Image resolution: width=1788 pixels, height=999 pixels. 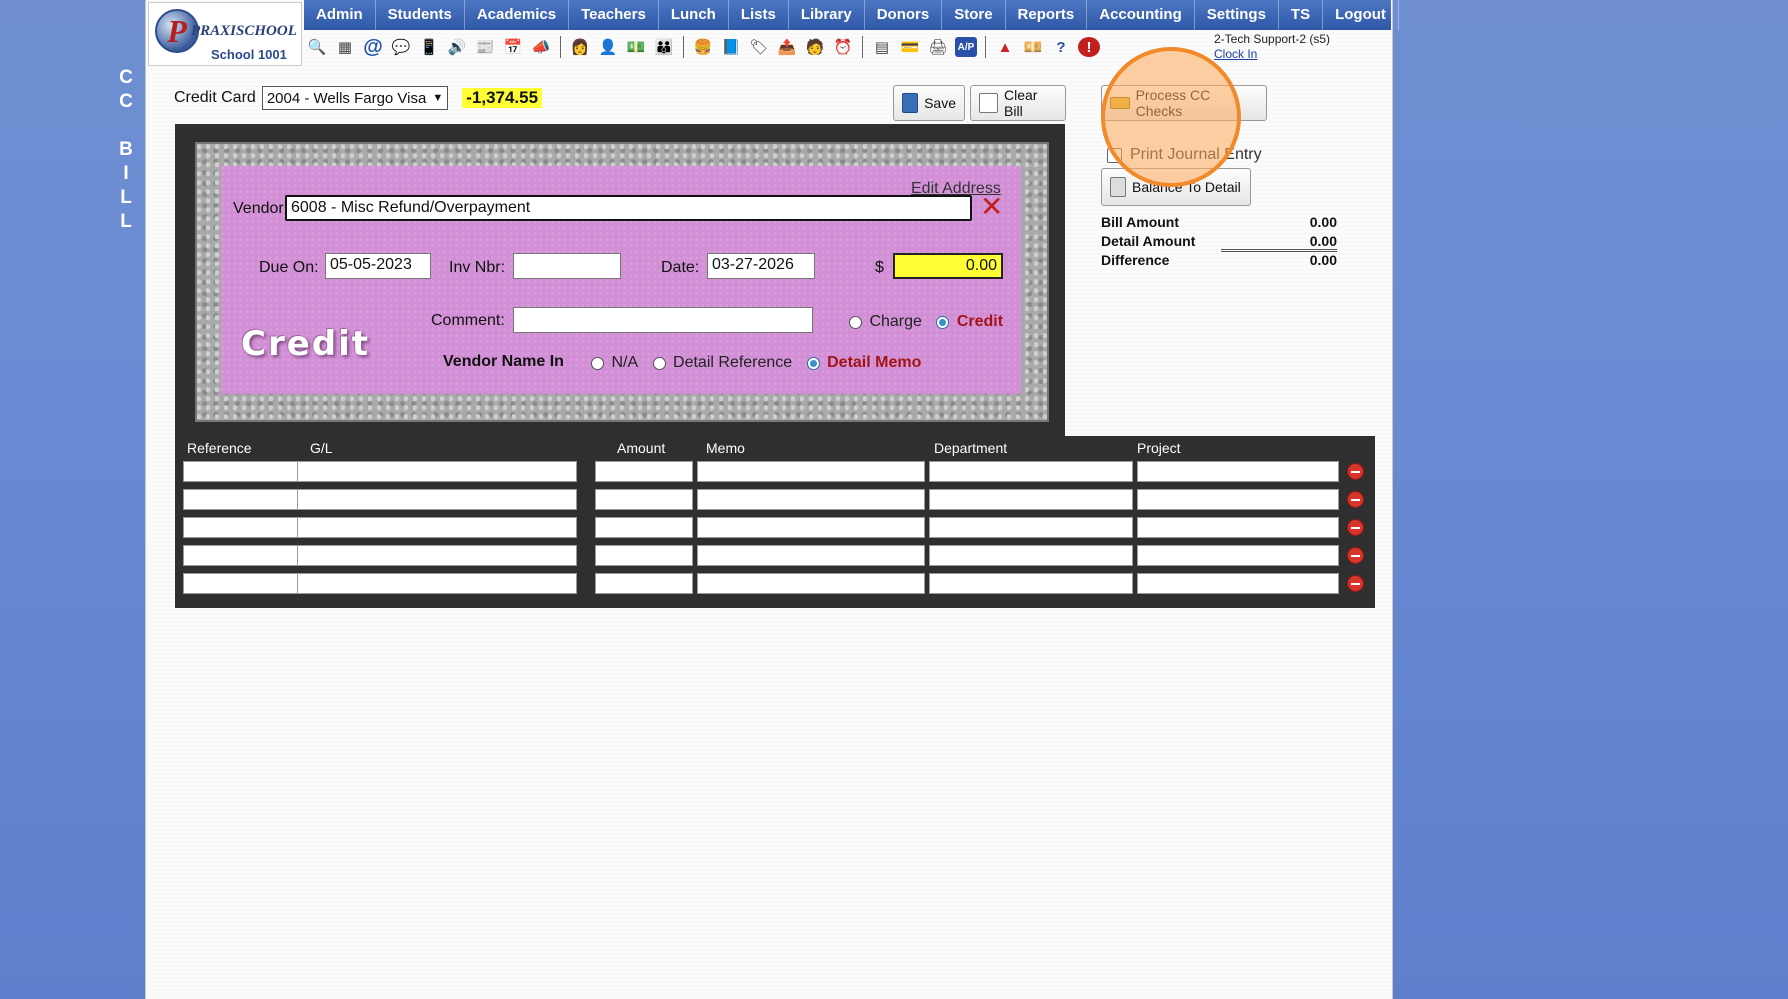 What do you see at coordinates (567, 266) in the screenshot?
I see `inv-nbr-input` at bounding box center [567, 266].